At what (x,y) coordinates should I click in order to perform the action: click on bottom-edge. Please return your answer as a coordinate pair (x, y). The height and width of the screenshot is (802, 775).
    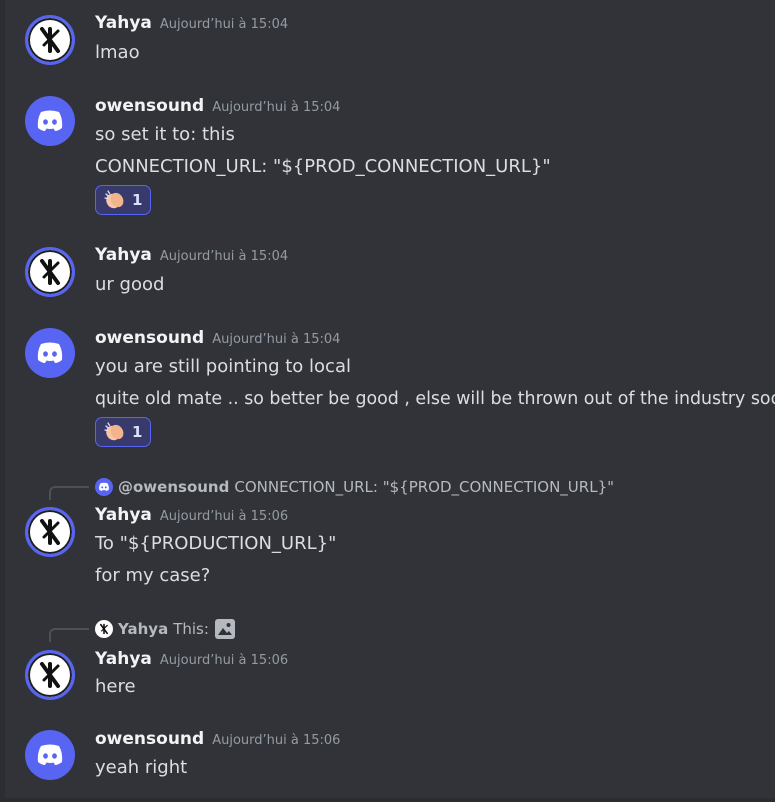
    Looking at the image, I should click on (387, 800).